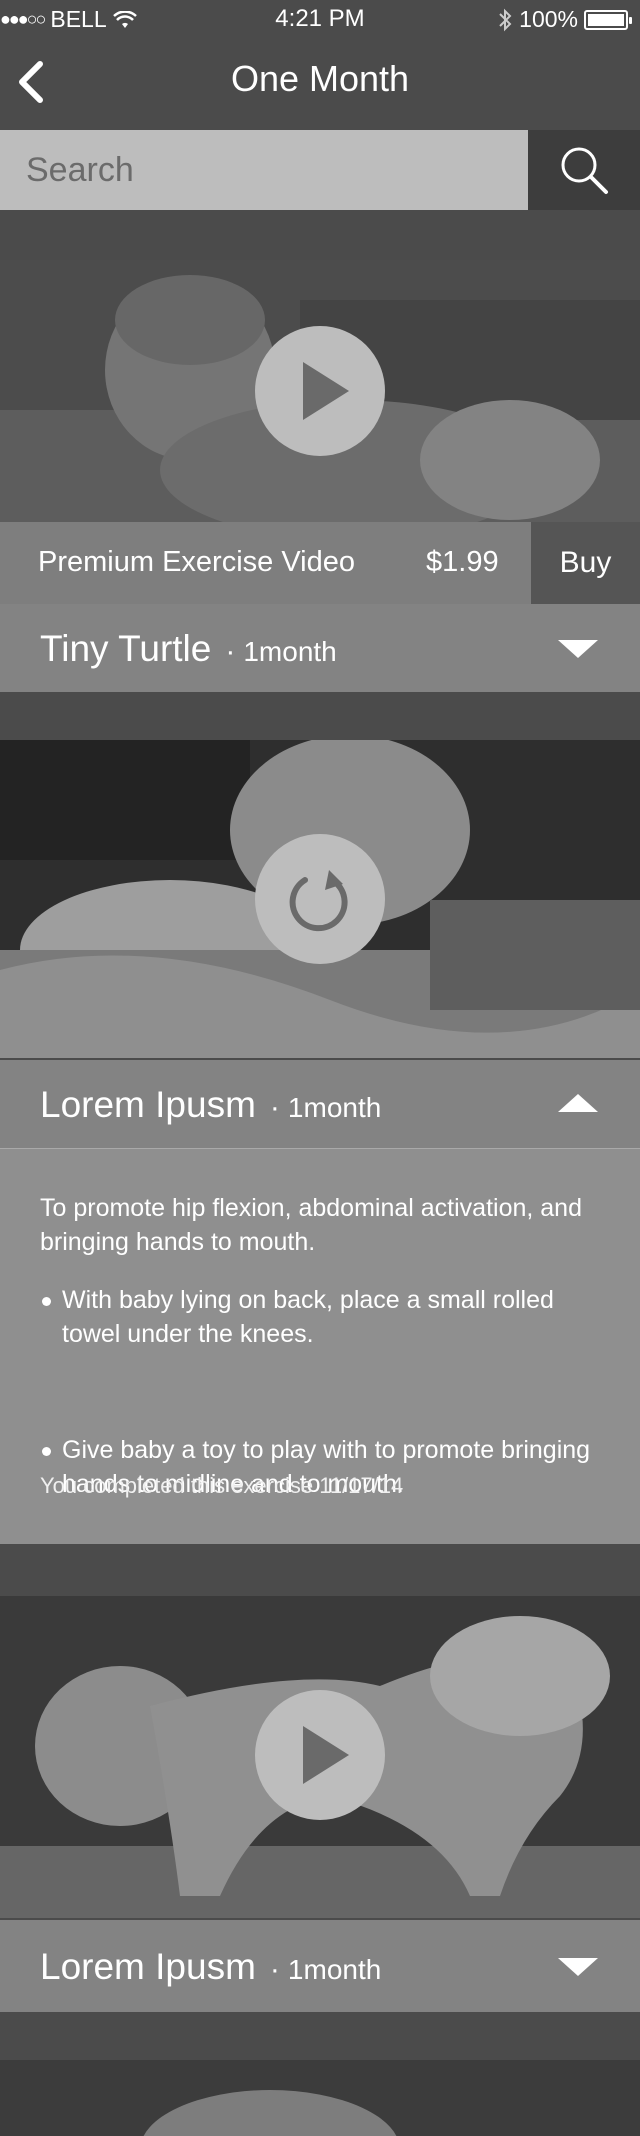  What do you see at coordinates (505, 19) in the screenshot?
I see `bluetooth-icon` at bounding box center [505, 19].